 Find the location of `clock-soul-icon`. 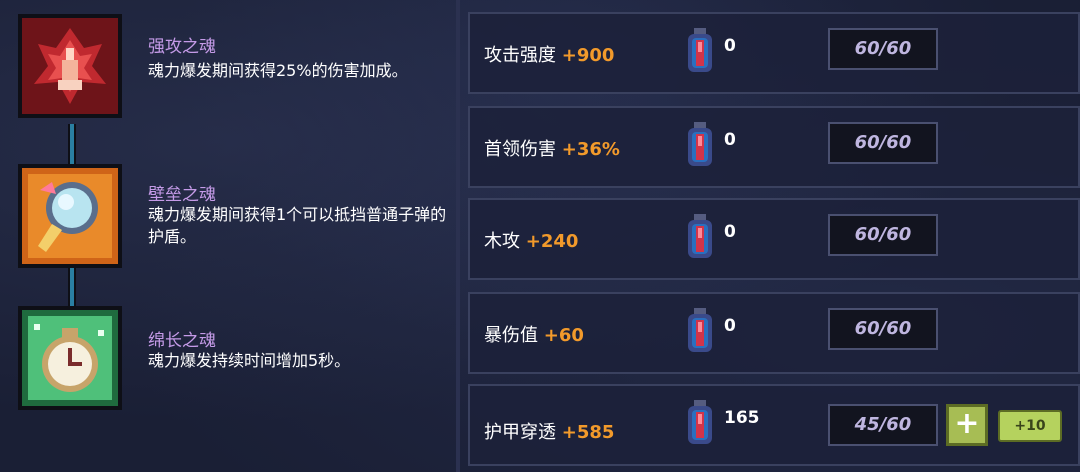

clock-soul-icon is located at coordinates (70, 358).